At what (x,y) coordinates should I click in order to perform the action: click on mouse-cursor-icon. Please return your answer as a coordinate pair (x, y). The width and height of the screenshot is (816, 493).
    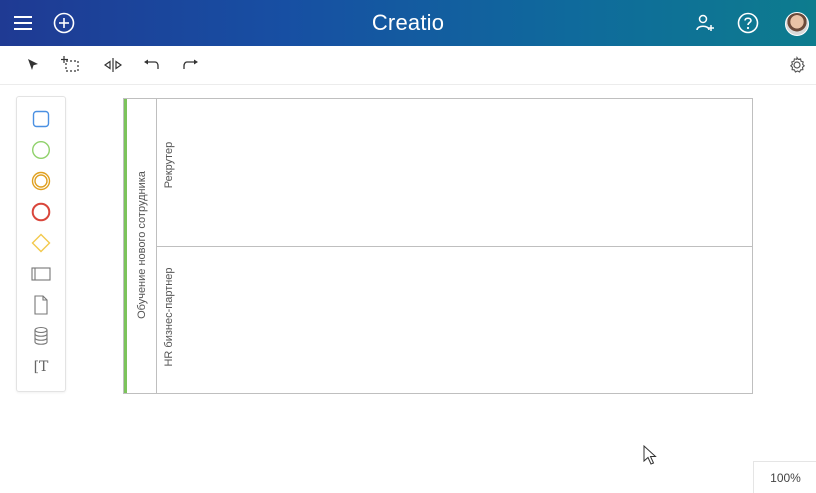
    Looking at the image, I should click on (650, 457).